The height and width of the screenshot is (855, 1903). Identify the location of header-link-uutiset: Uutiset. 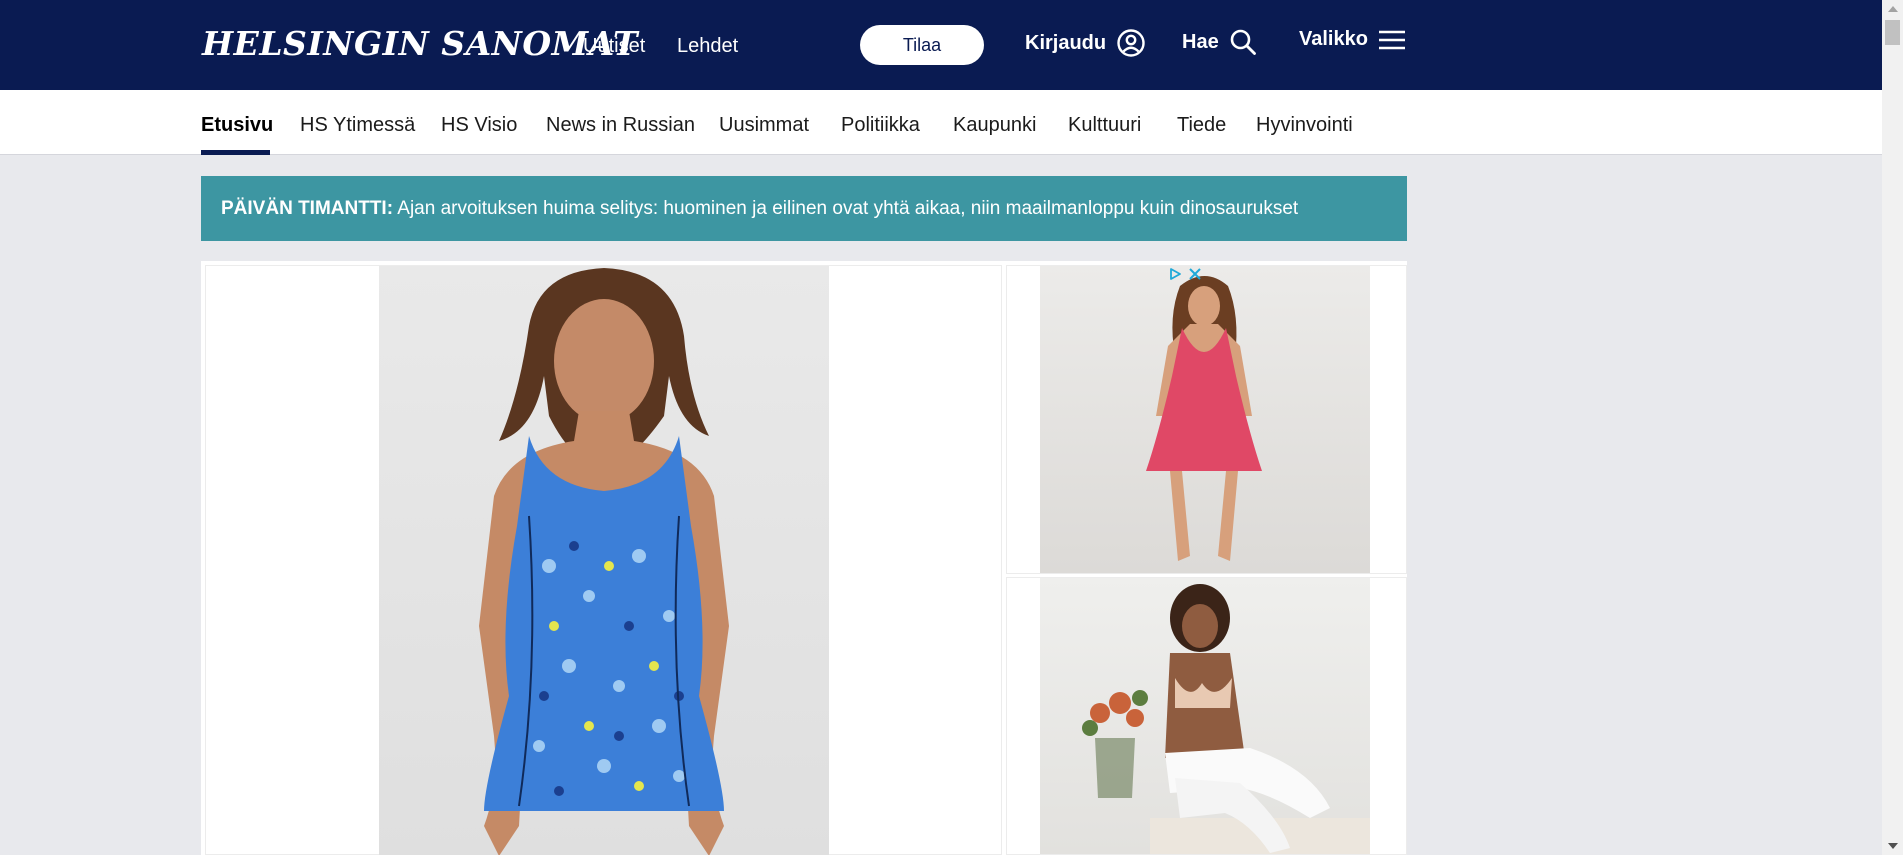
(614, 46).